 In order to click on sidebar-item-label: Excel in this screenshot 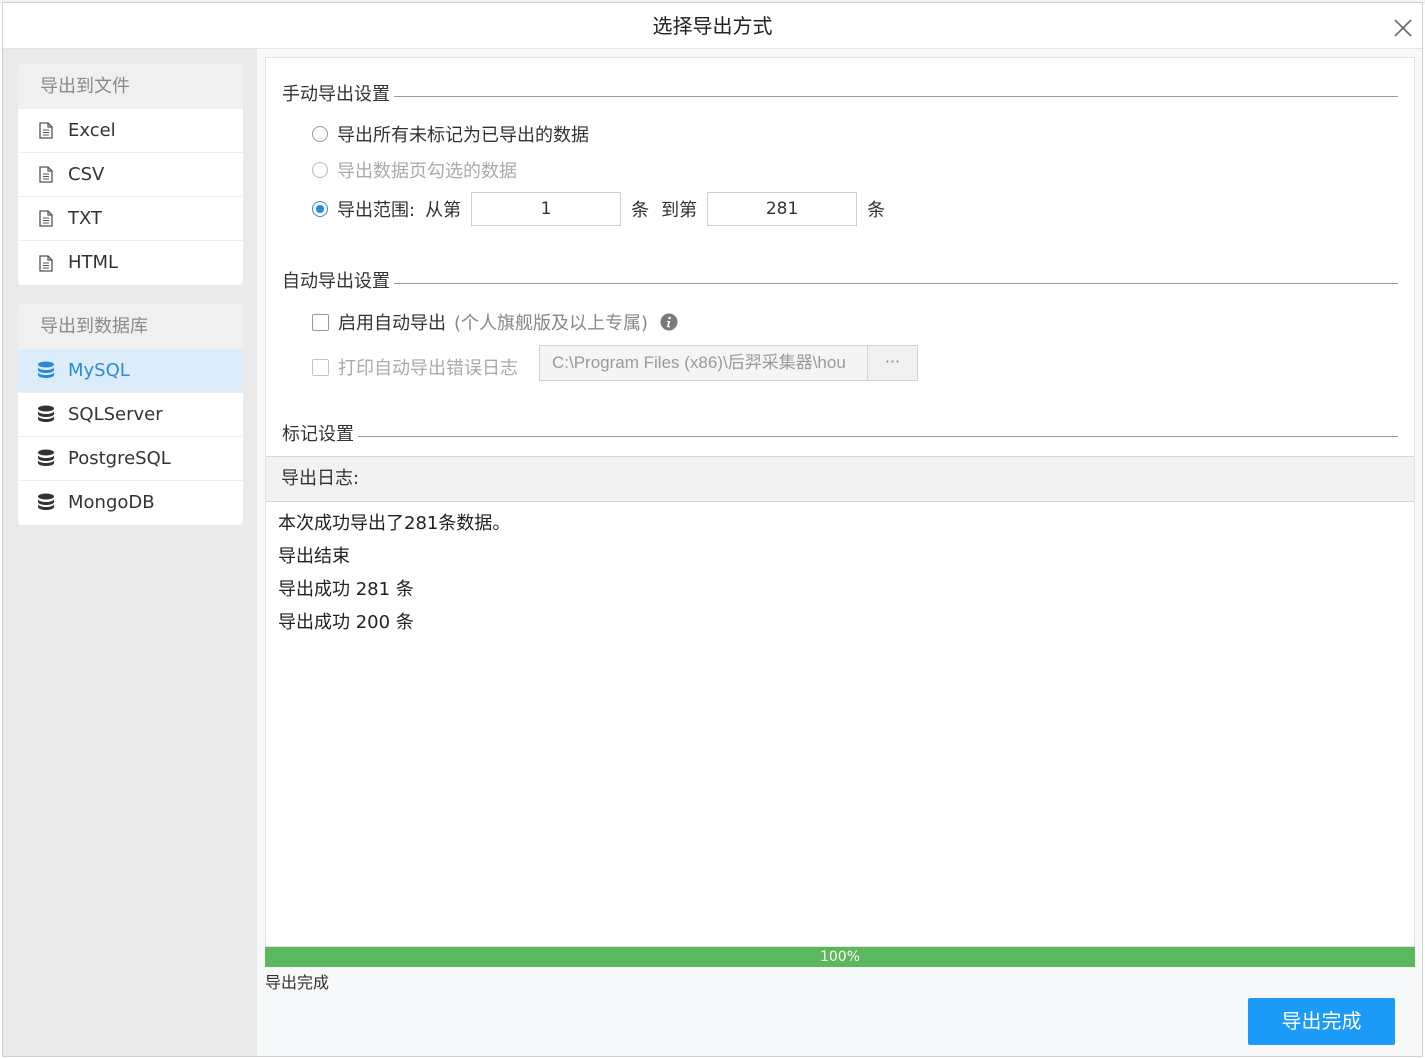, I will do `click(92, 130)`.